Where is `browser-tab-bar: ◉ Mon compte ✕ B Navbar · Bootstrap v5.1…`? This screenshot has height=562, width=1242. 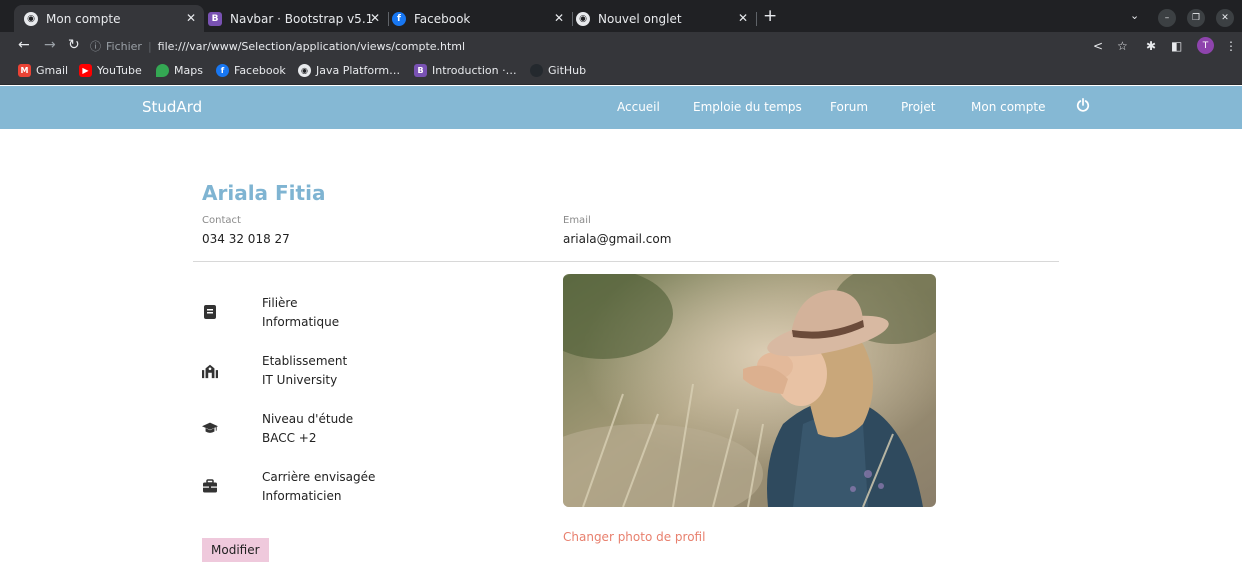
browser-tab-bar: ◉ Mon compte ✕ B Navbar · Bootstrap v5.1… is located at coordinates (621, 16).